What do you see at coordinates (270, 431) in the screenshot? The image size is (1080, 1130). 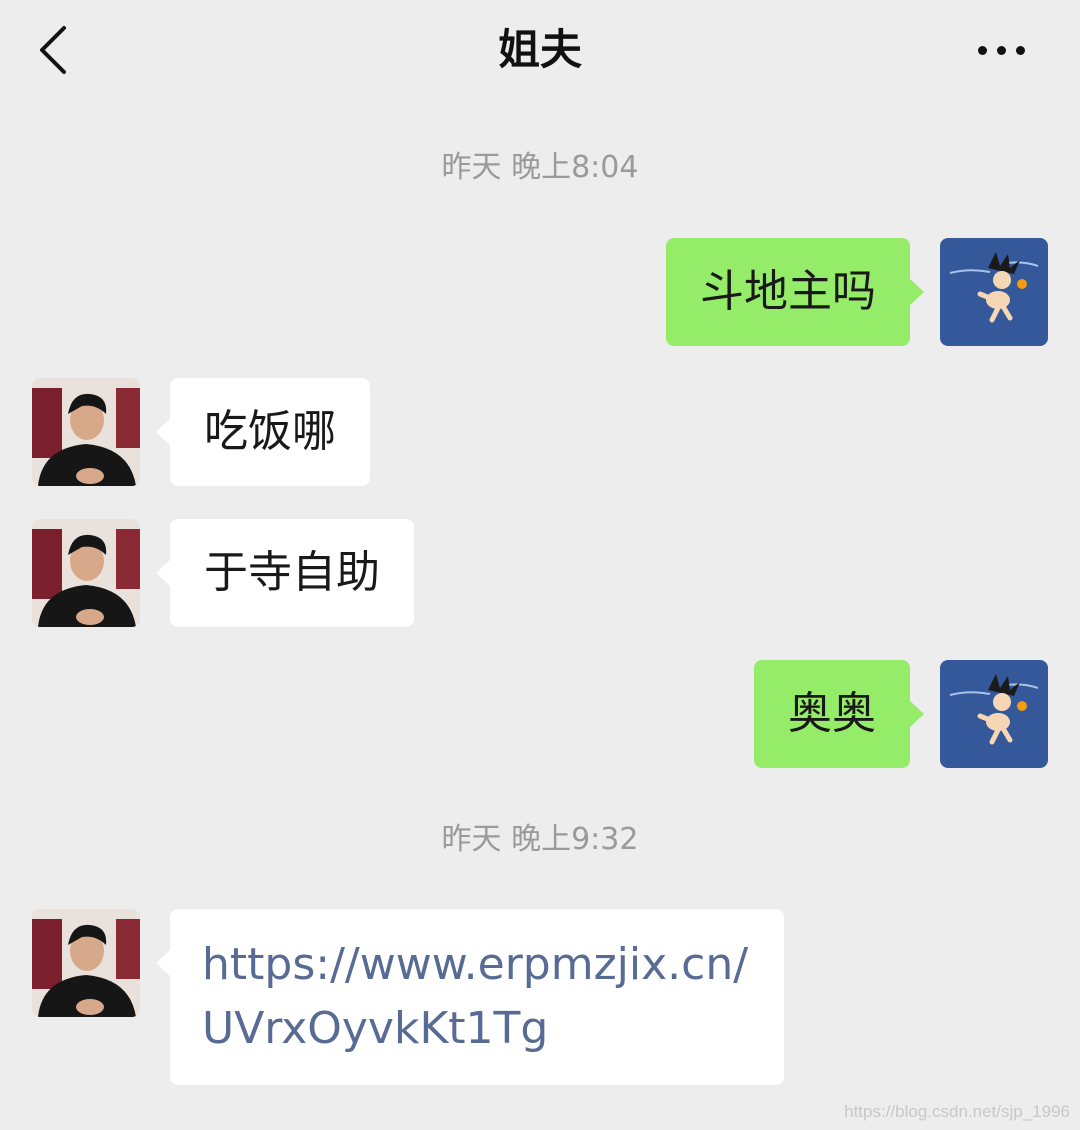 I see `message-text: 吃饭哪` at bounding box center [270, 431].